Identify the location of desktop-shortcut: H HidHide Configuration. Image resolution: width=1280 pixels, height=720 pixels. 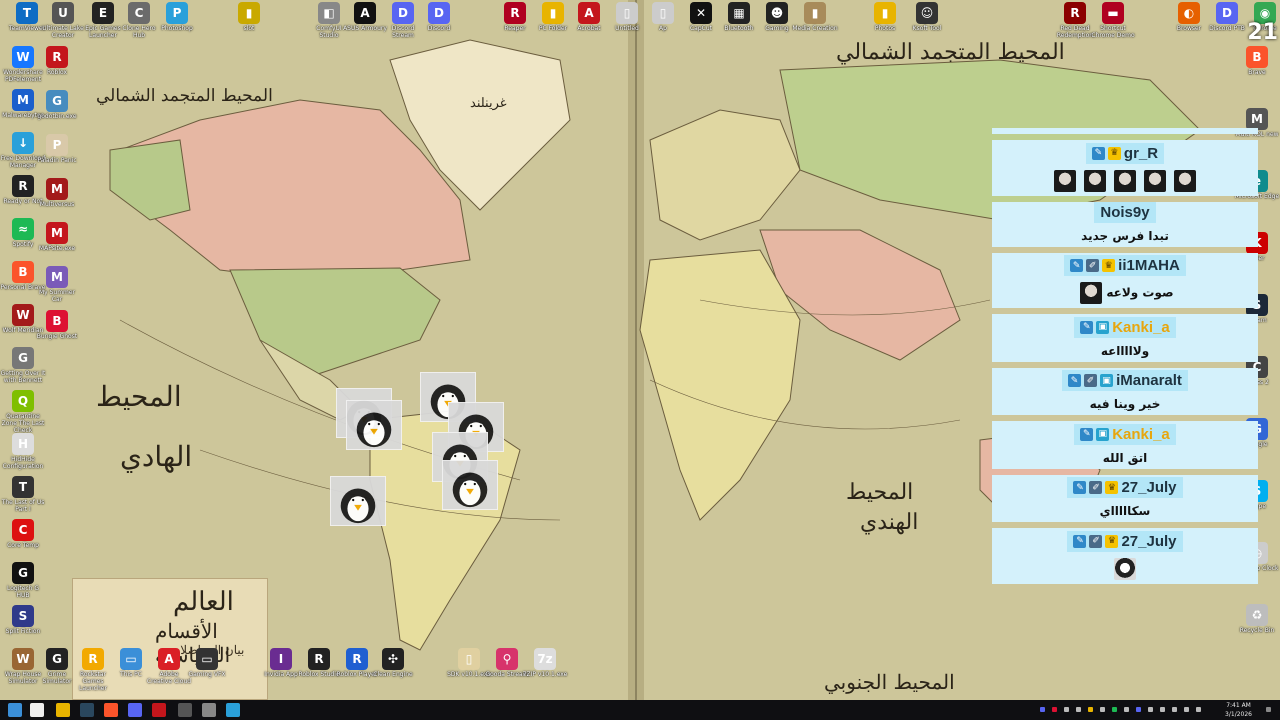
(23, 451).